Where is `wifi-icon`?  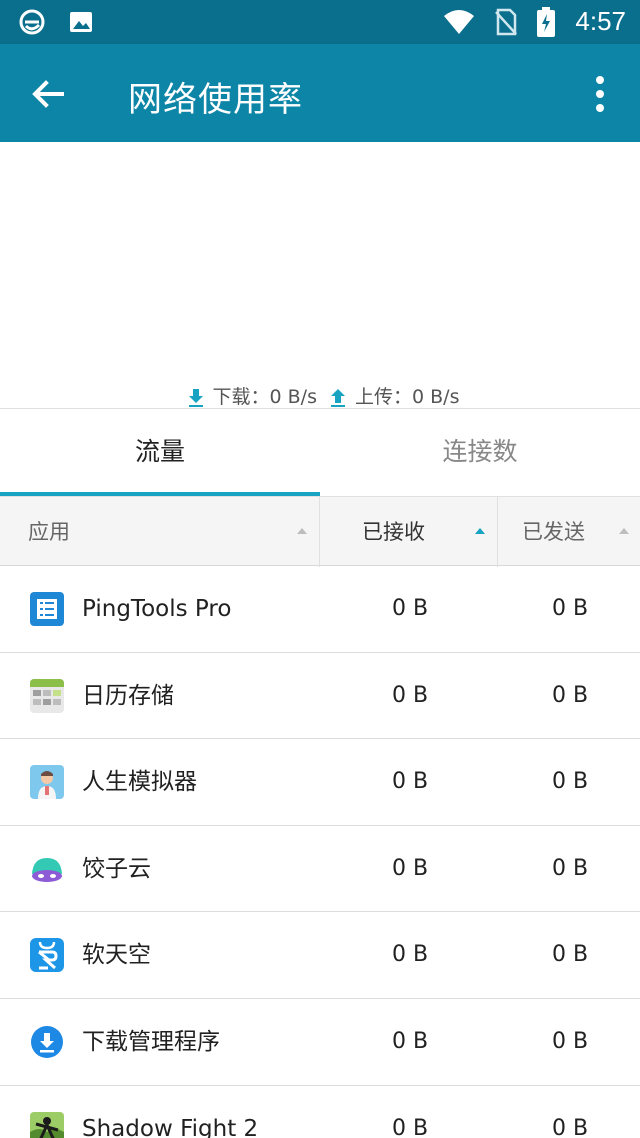 wifi-icon is located at coordinates (459, 21).